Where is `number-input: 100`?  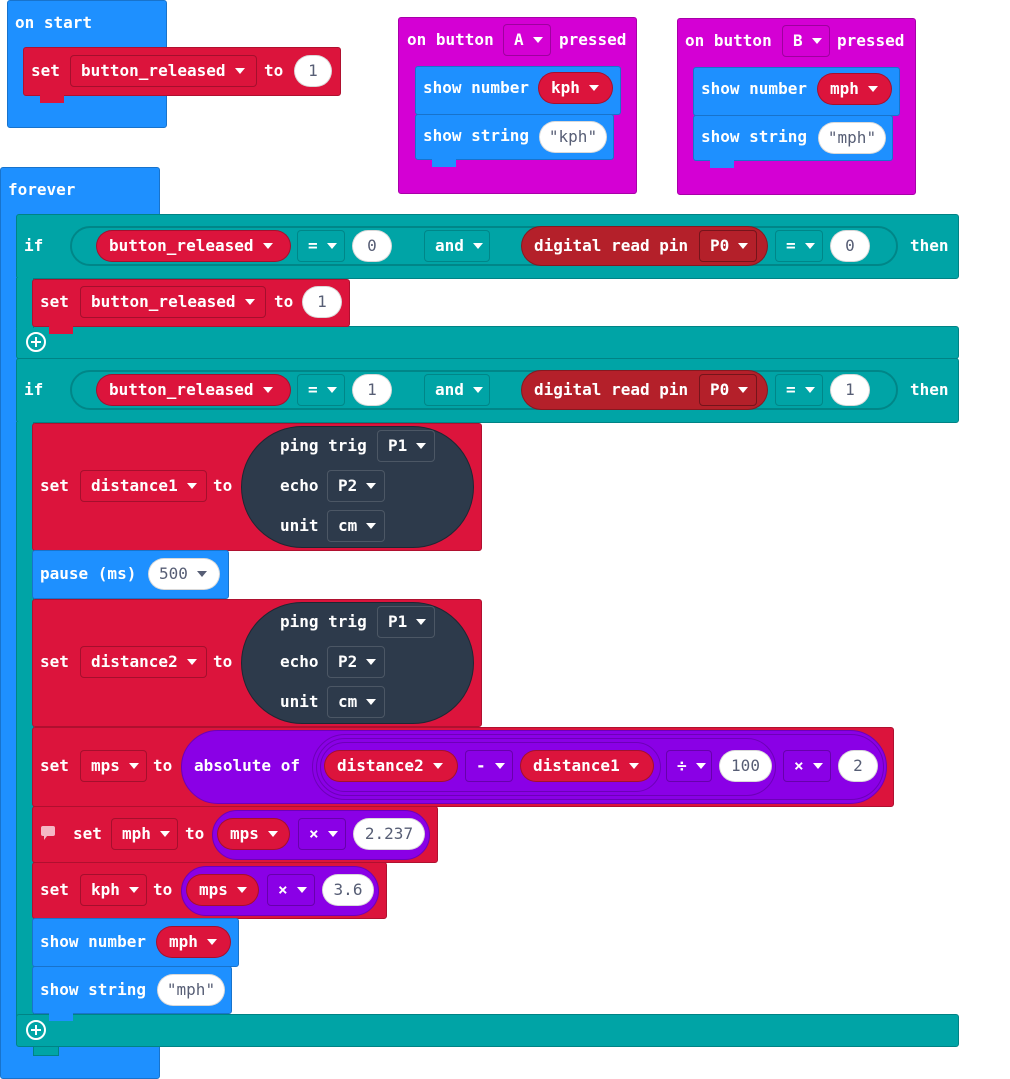 number-input: 100 is located at coordinates (745, 766).